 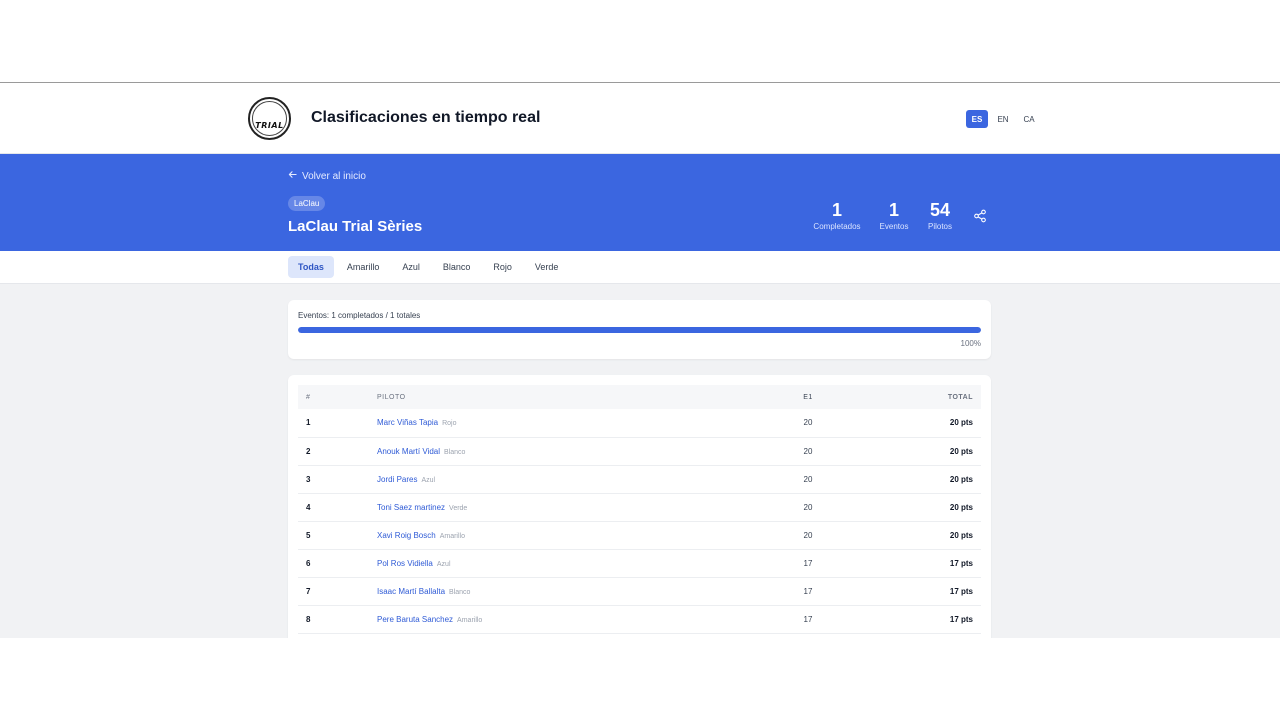 I want to click on row-rank: 2, so click(x=333, y=451).